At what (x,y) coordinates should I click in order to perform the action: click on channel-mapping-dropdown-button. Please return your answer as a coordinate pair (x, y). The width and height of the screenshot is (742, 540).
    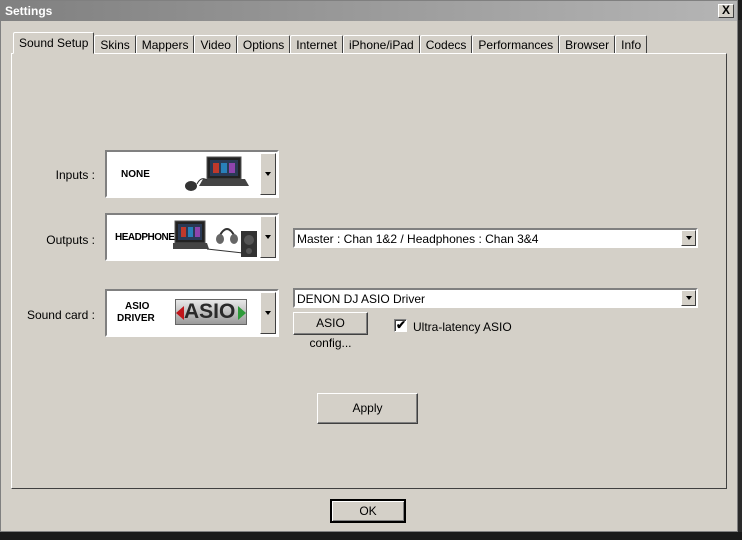
    Looking at the image, I should click on (688, 238).